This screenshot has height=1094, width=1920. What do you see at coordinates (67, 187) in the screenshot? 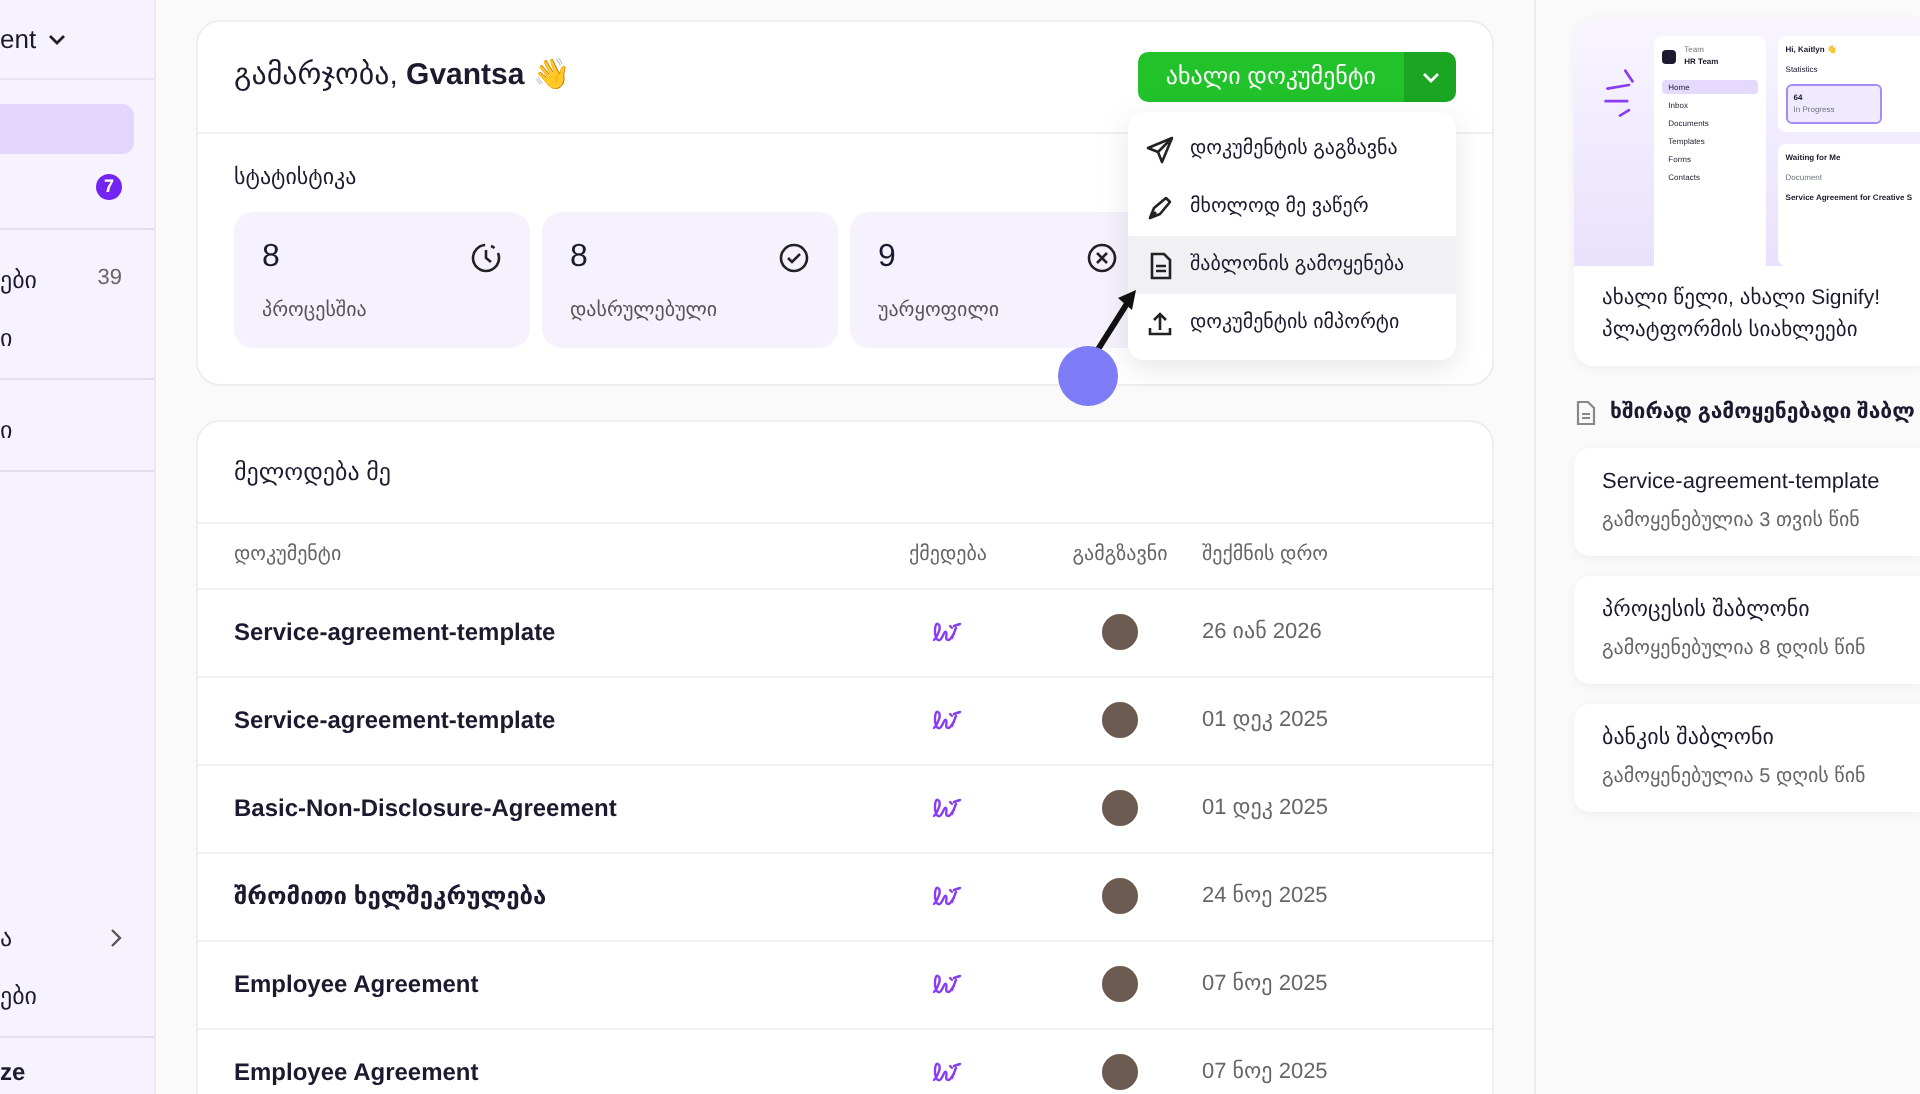
I see `sidebar-item: 7` at bounding box center [67, 187].